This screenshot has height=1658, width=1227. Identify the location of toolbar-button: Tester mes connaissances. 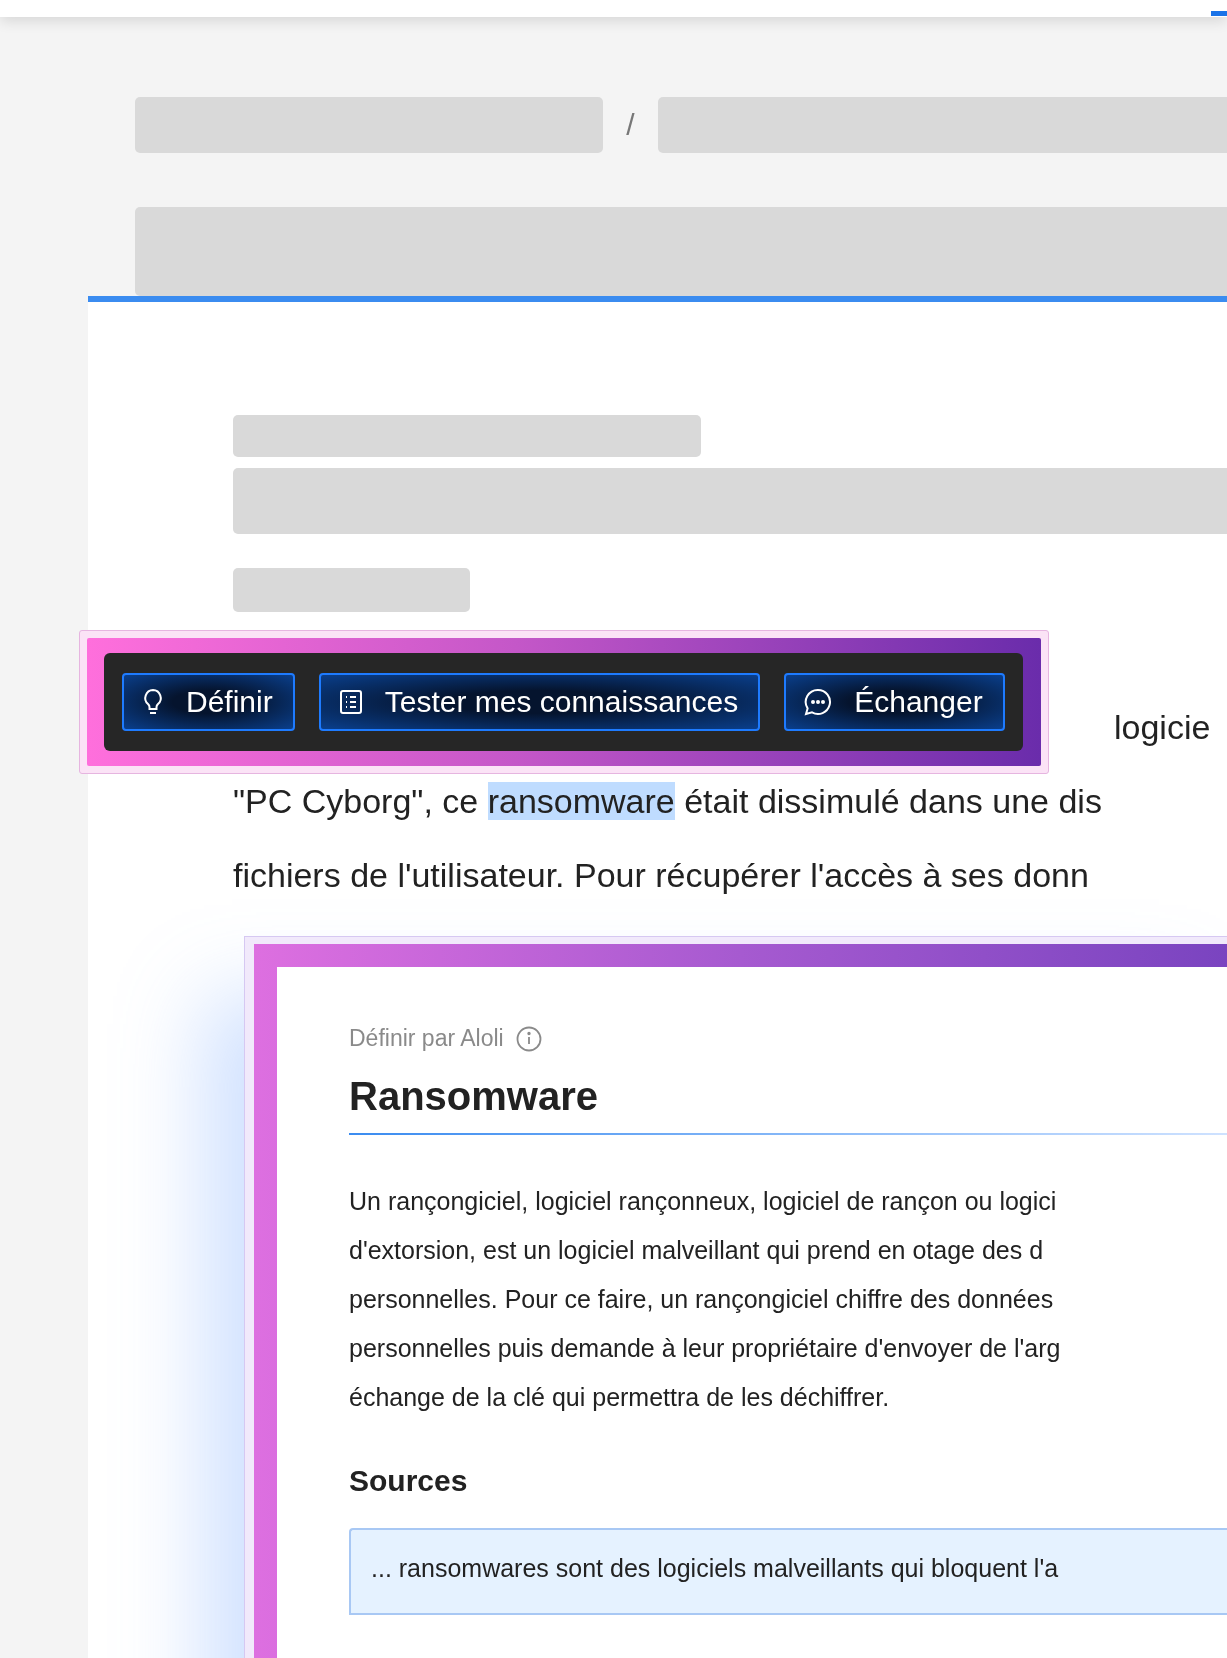
(539, 702).